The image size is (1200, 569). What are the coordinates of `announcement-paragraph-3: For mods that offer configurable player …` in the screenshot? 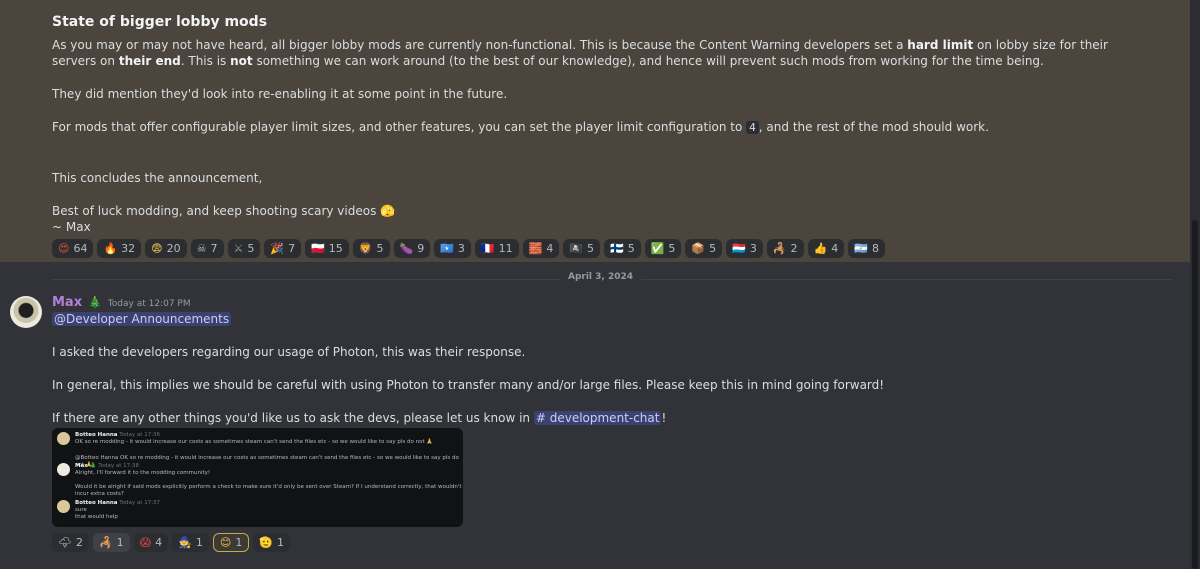 It's located at (602, 128).